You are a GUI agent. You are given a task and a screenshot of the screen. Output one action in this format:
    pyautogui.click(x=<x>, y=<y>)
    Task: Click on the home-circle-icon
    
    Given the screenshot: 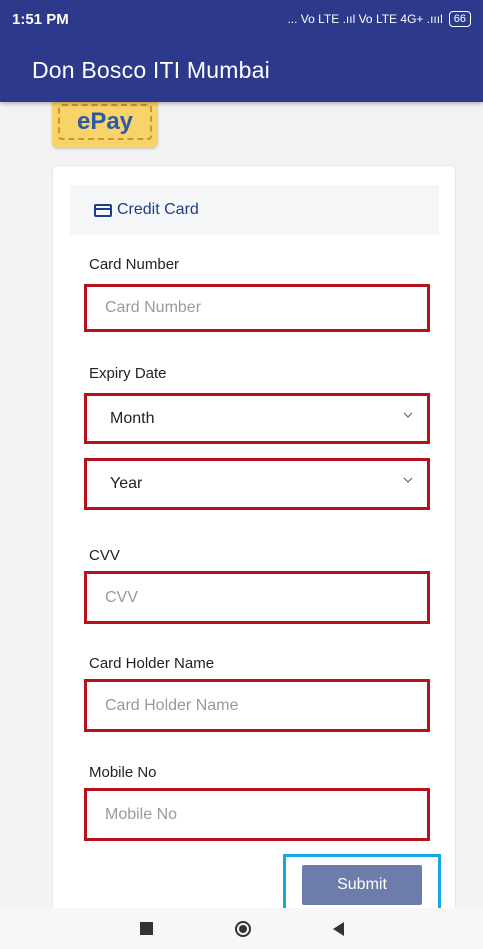 What is the action you would take?
    pyautogui.click(x=242, y=928)
    